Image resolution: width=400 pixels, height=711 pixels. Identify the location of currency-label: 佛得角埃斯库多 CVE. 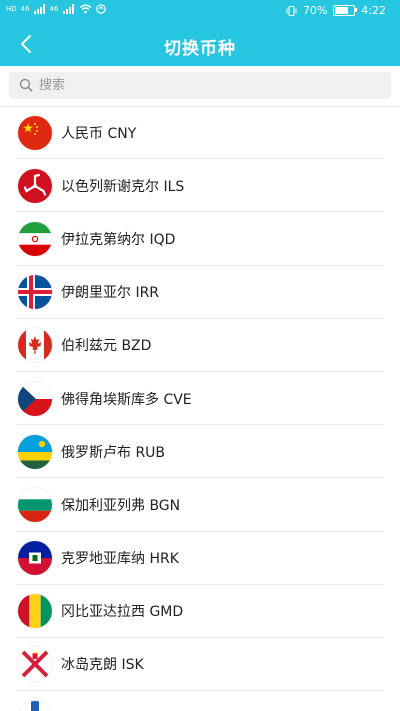
(126, 399).